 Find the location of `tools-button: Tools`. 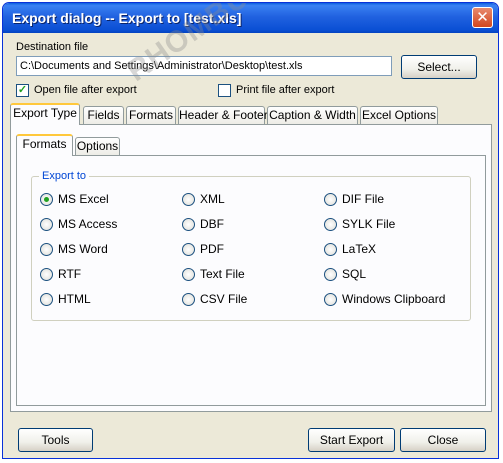

tools-button: Tools is located at coordinates (55, 440).